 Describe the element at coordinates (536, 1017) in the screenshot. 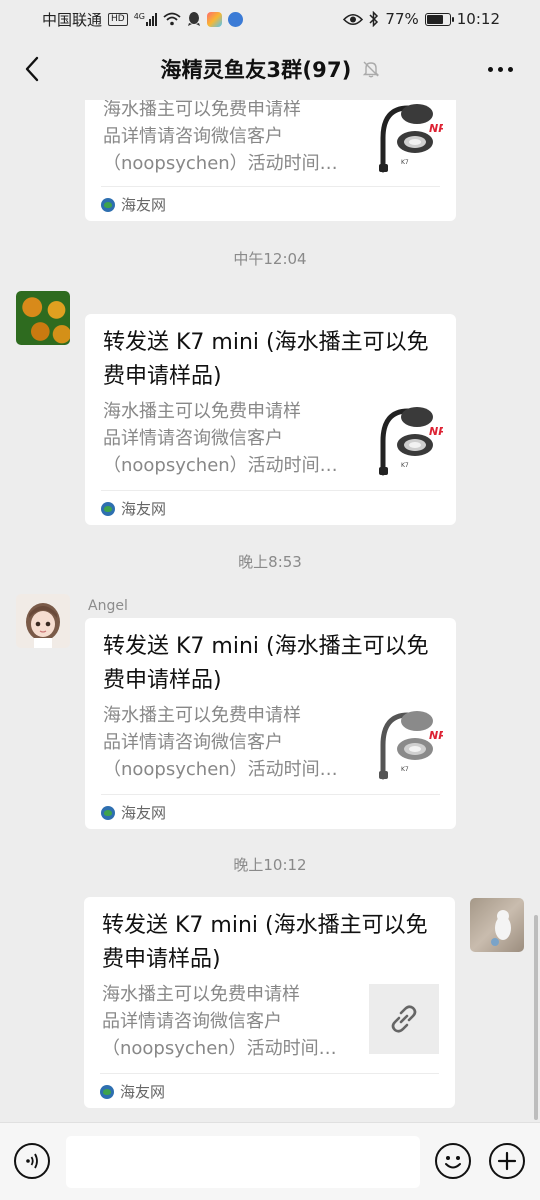

I see `scrollbar` at that location.